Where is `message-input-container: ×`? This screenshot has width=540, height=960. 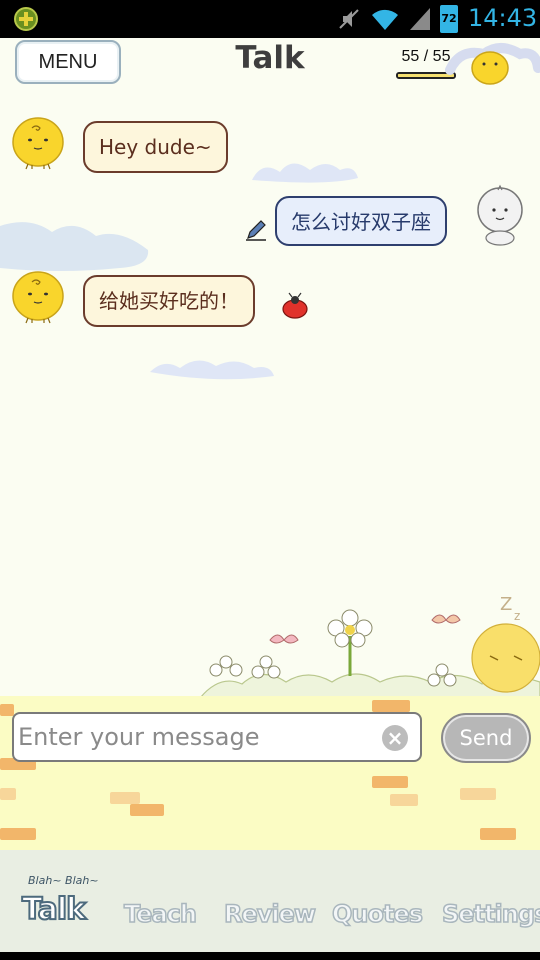
message-input-container: × is located at coordinates (217, 737).